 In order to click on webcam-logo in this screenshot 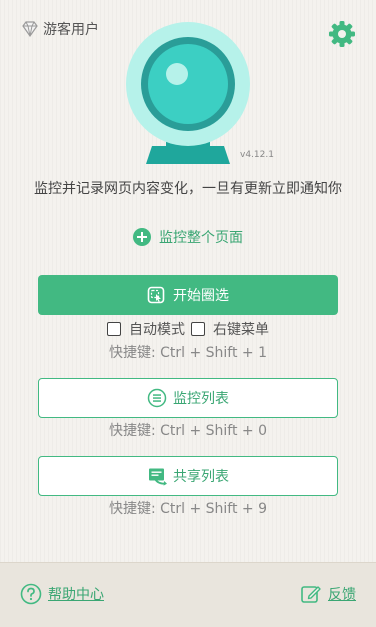, I will do `click(188, 93)`.